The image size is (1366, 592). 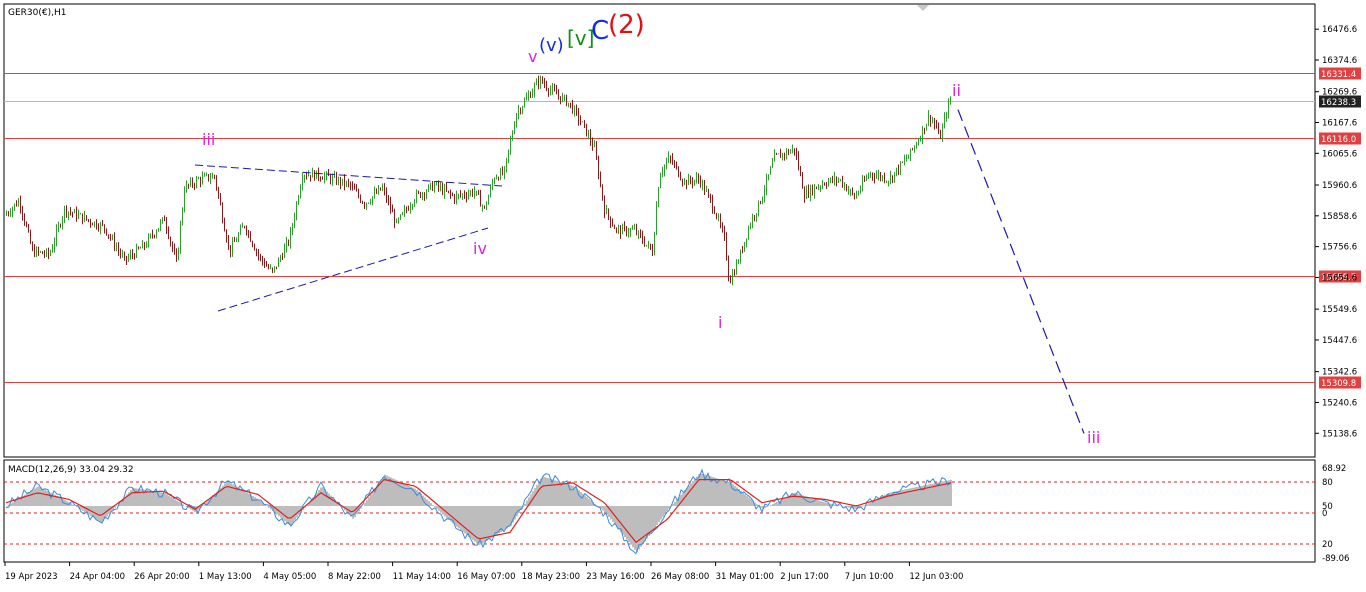 What do you see at coordinates (626, 25) in the screenshot?
I see `wave-label: (2)` at bounding box center [626, 25].